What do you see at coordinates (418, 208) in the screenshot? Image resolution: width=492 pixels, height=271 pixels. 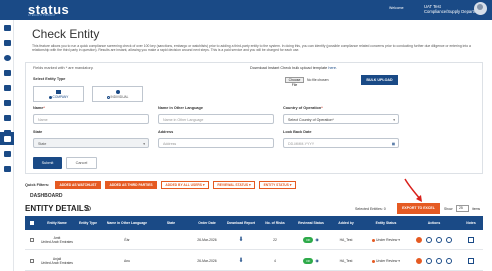 I see `export-excel-button: EXPORT TO EXCEL` at bounding box center [418, 208].